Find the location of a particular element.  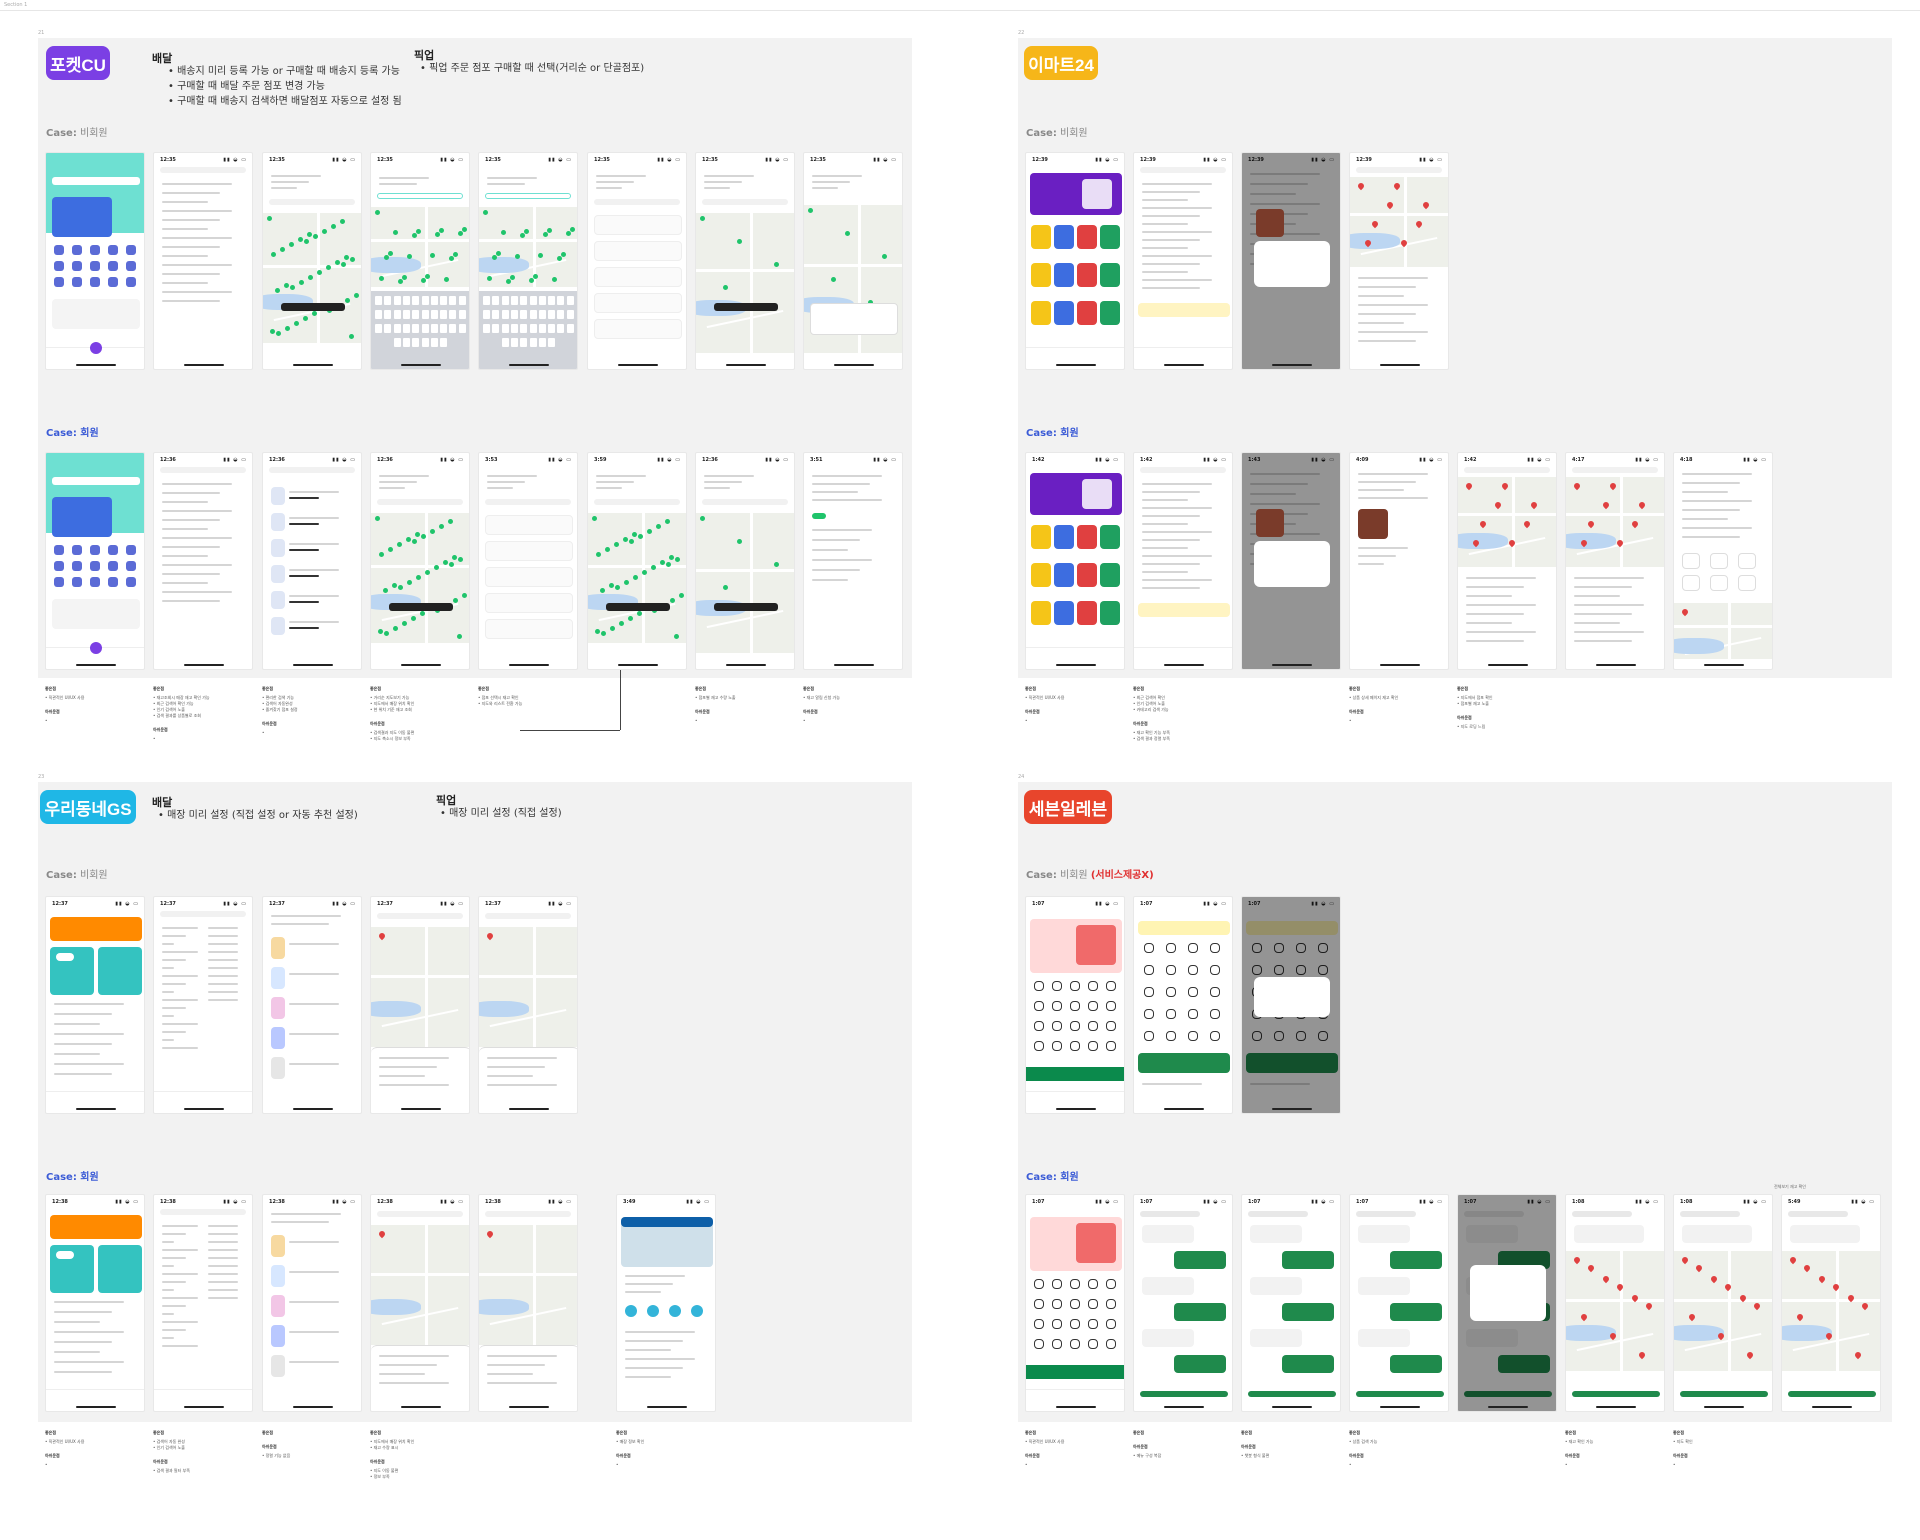

delivery-list: 매장 미리 설정 (직접 설정 or 자동 추천 설정) is located at coordinates (258, 815).